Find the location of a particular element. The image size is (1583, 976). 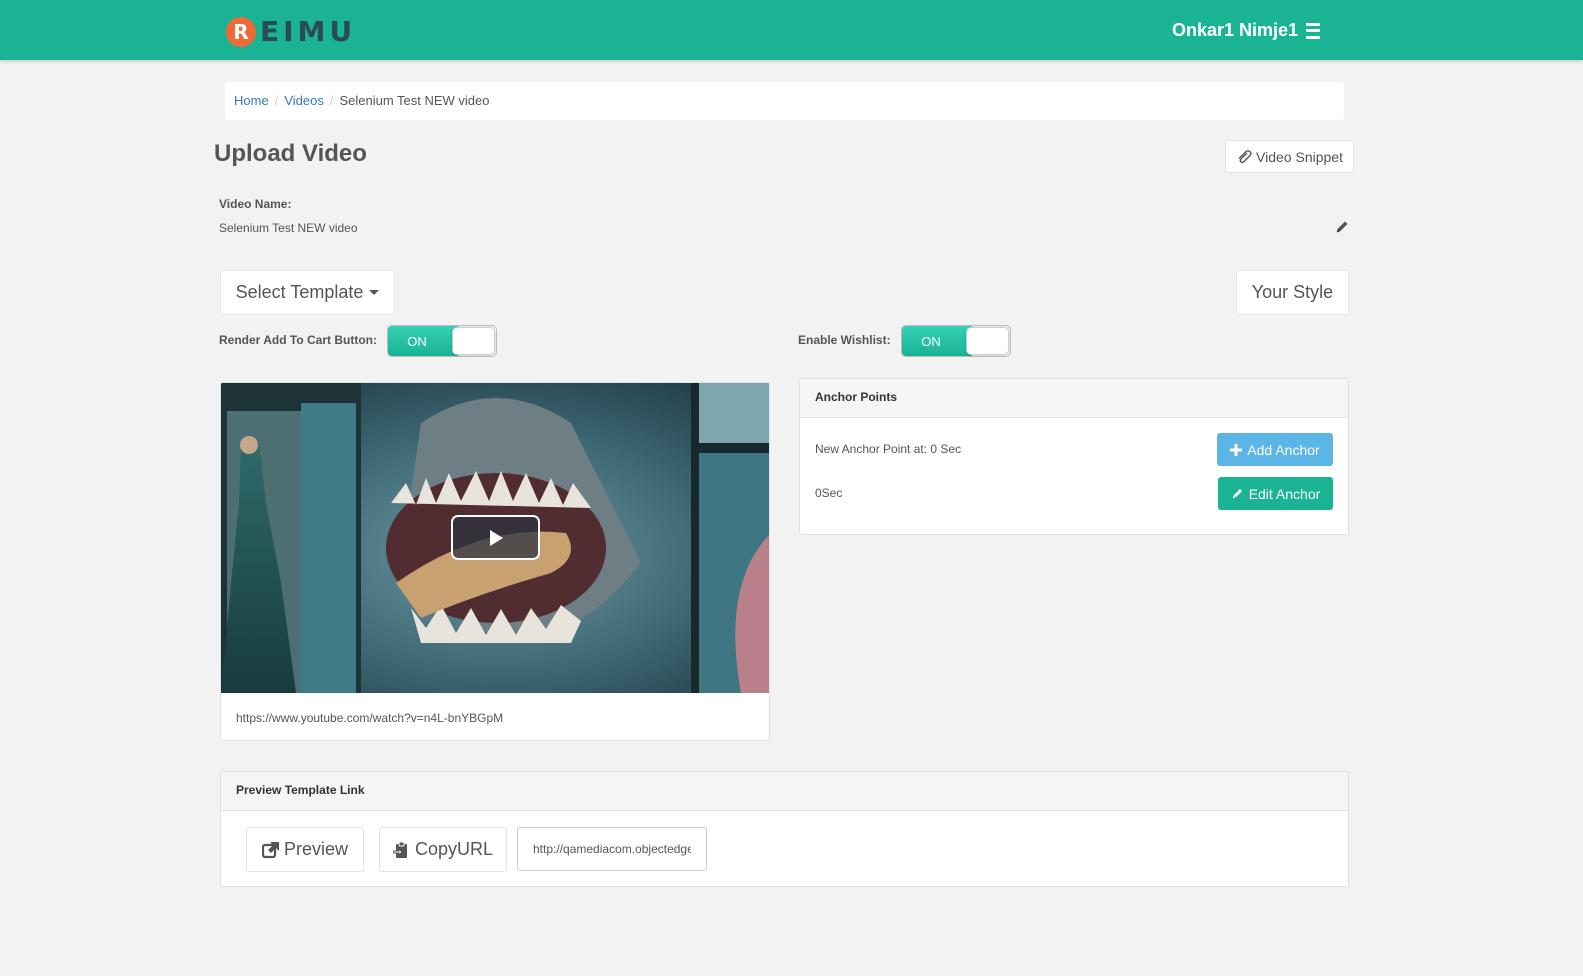

breadcrumb-home-link: Home is located at coordinates (251, 100).